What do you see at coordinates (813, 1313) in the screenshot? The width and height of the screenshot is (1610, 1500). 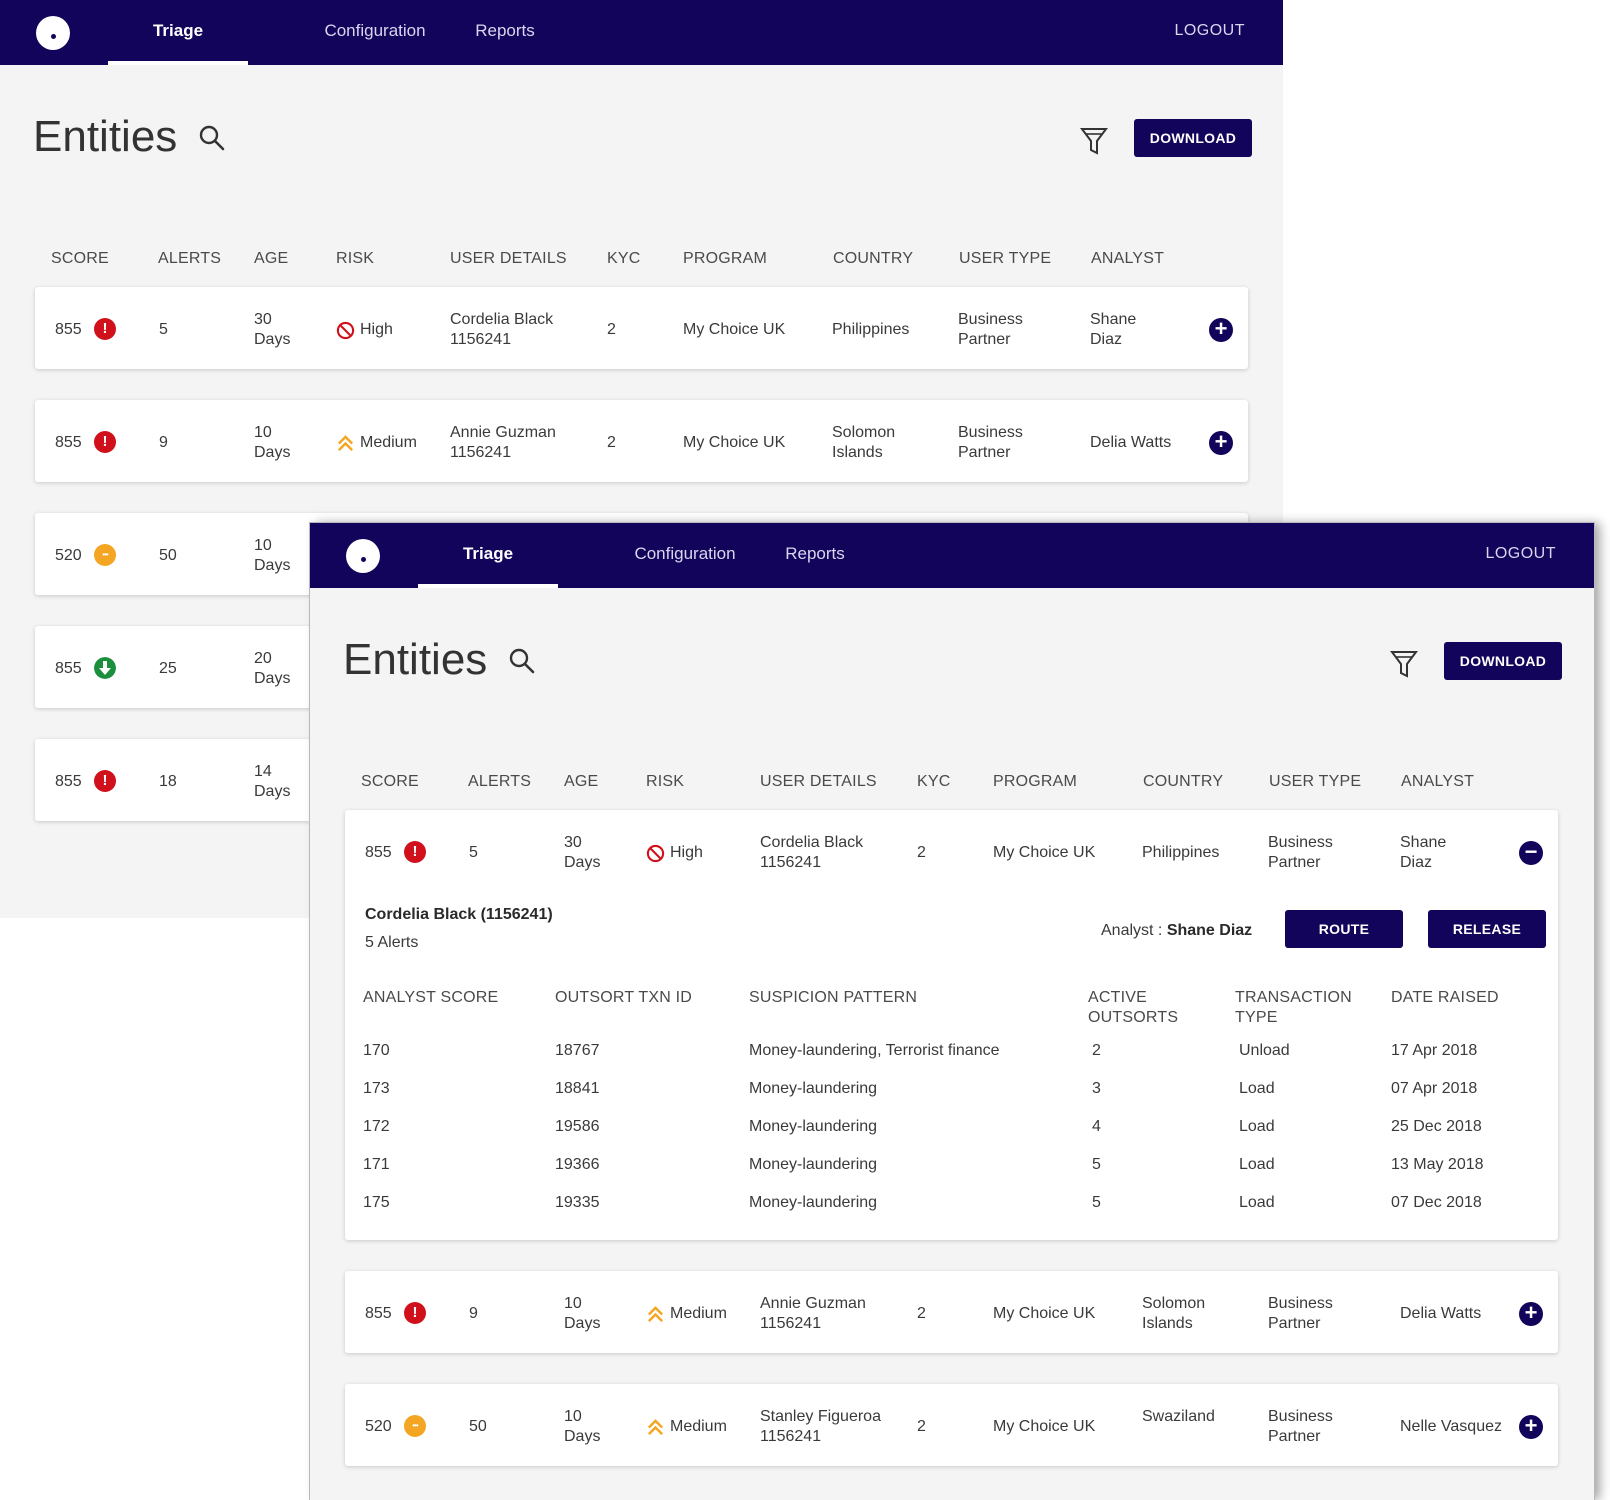 I see `user-details: Annie Guzman 1156241` at bounding box center [813, 1313].